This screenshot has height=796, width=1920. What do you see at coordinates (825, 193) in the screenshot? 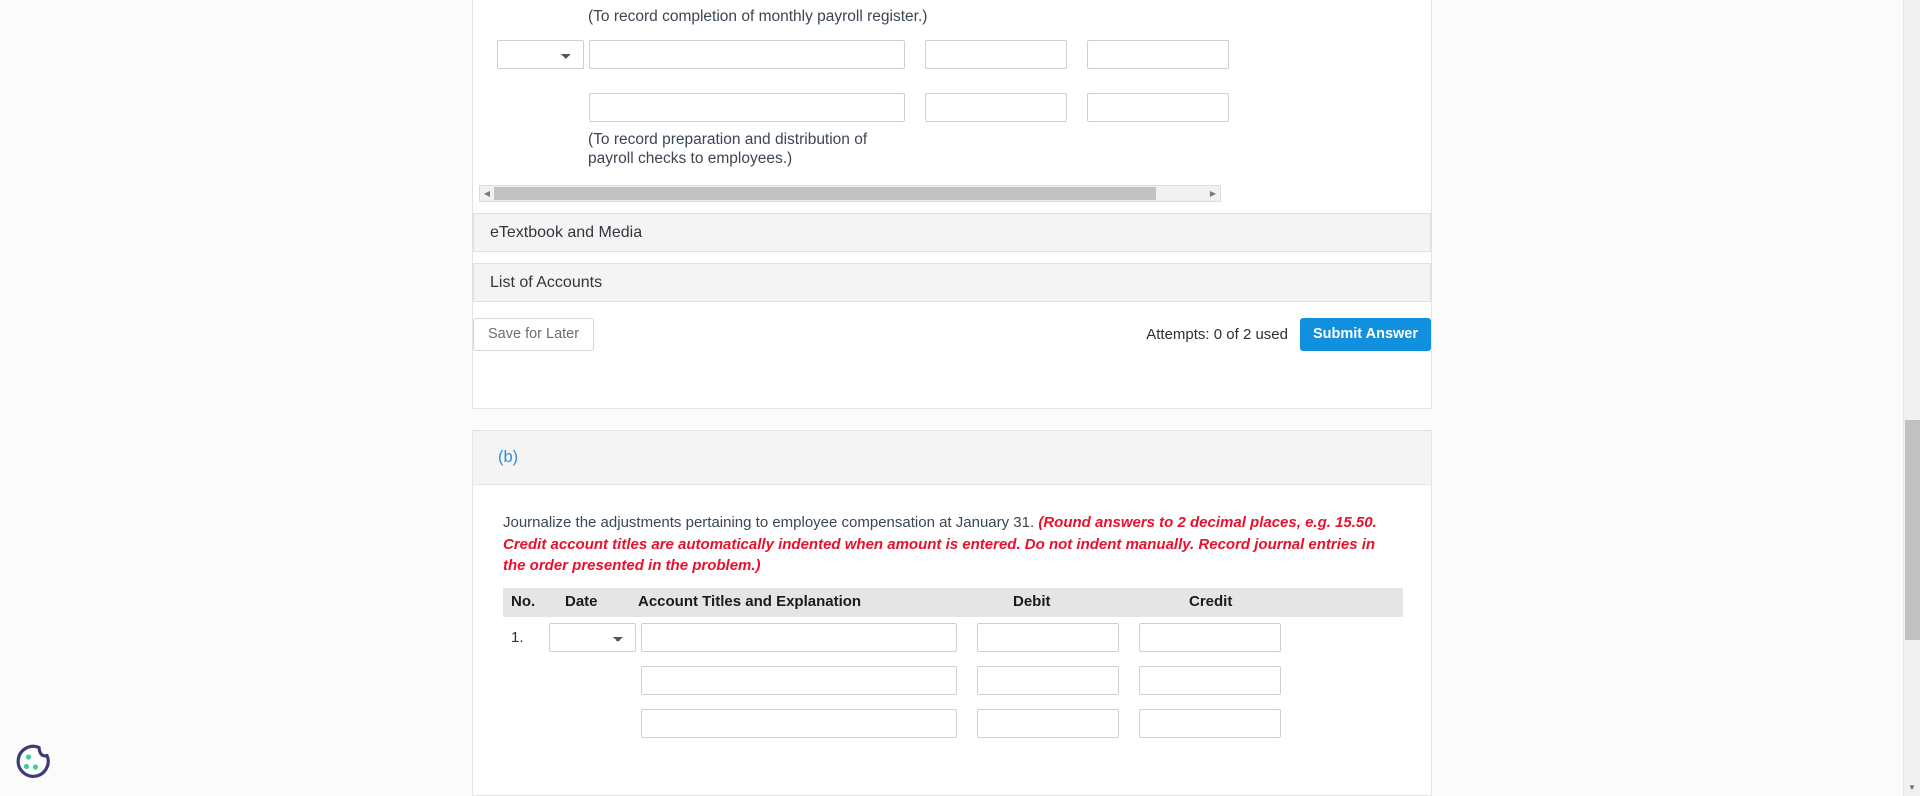
I see `hscroll-thumb` at bounding box center [825, 193].